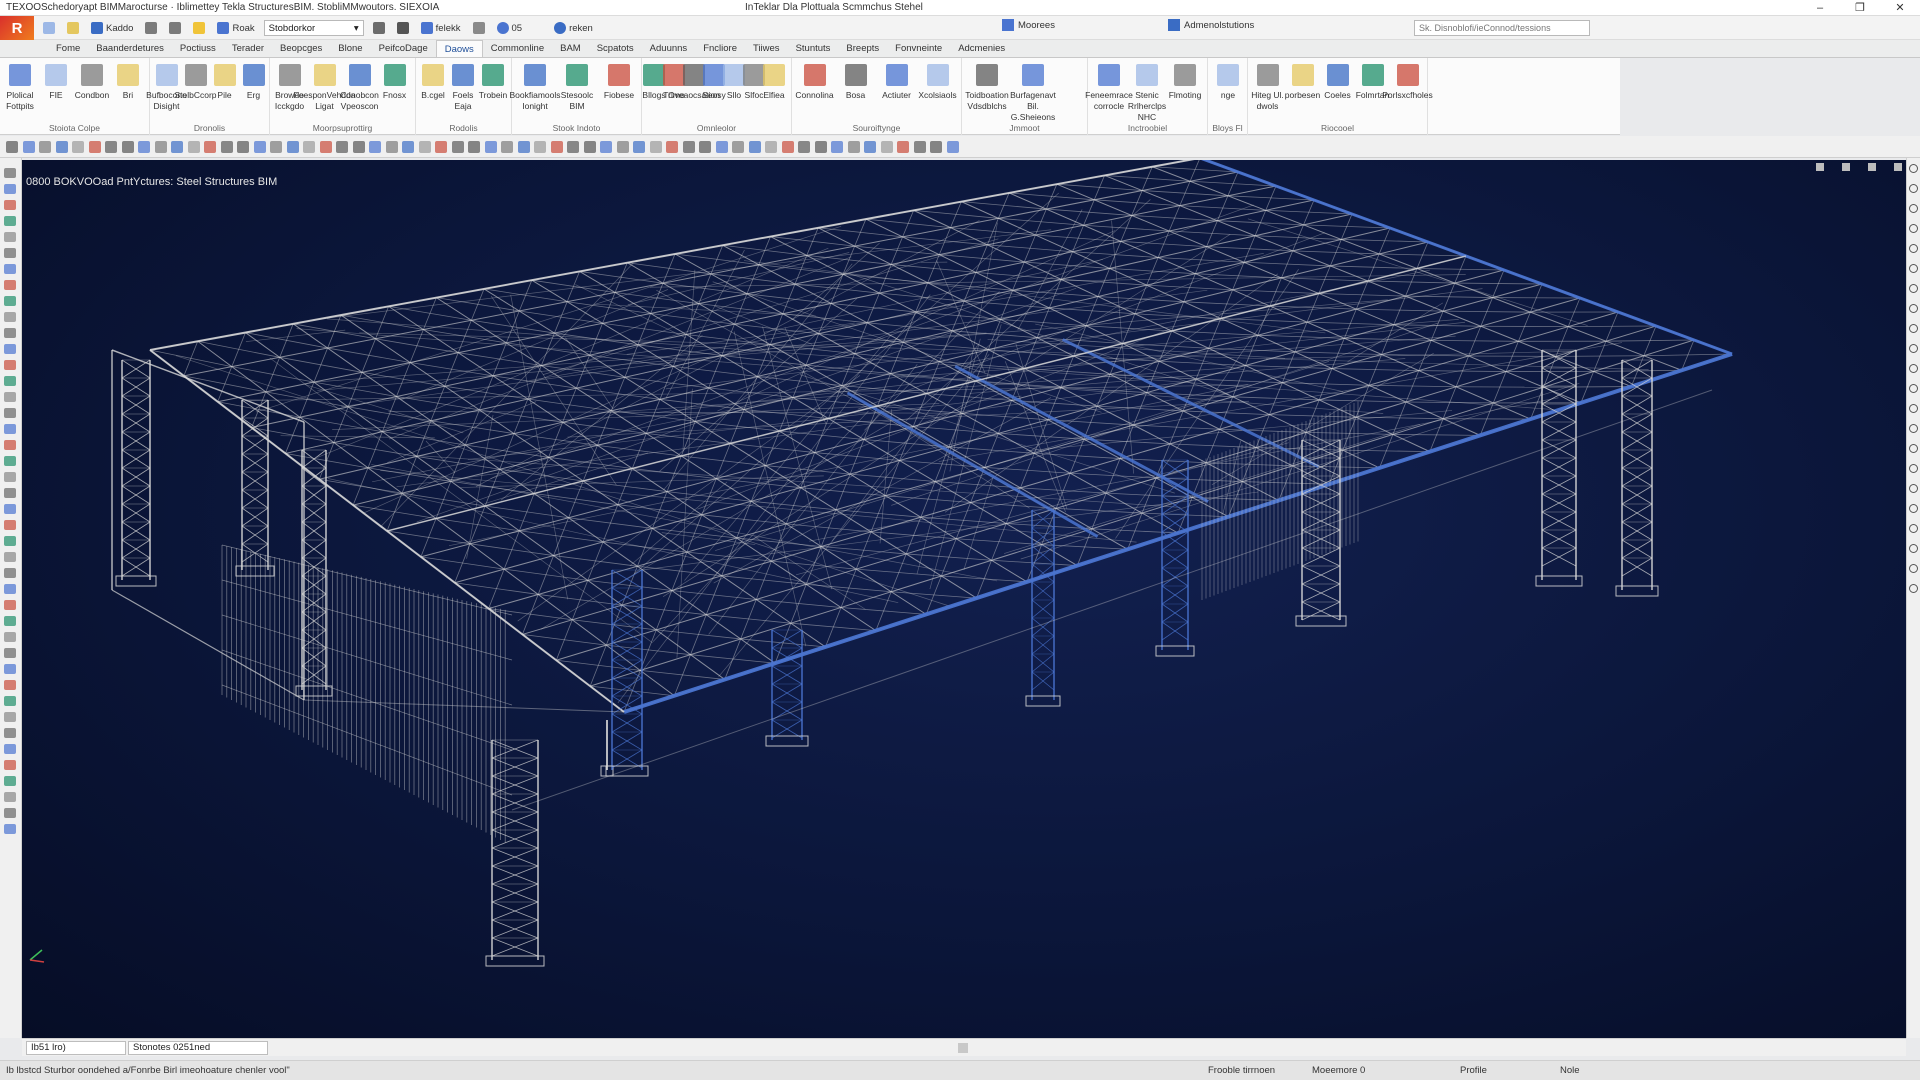  Describe the element at coordinates (615, 48) in the screenshot. I see `tab-10: Scpatots` at that location.